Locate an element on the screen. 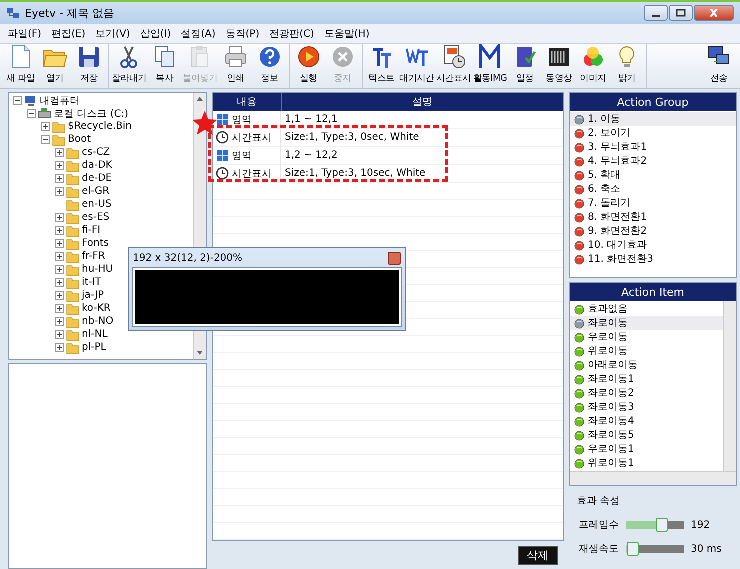  toolbar-button: 시간표시 is located at coordinates (453, 66).